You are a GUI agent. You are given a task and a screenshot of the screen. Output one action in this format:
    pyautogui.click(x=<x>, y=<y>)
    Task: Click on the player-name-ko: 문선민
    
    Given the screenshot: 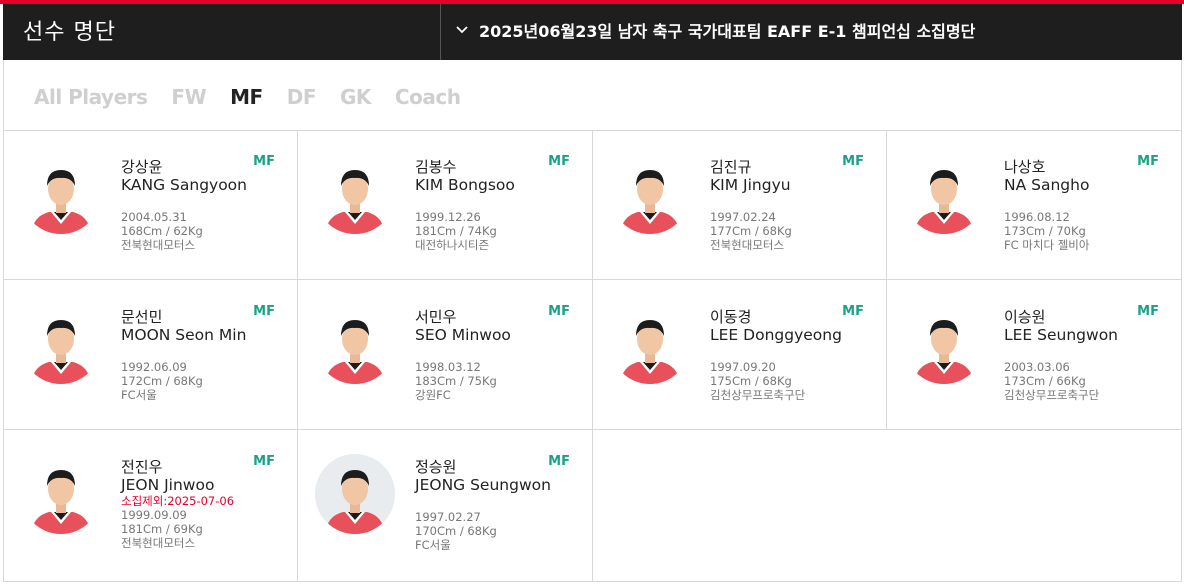 What is the action you would take?
    pyautogui.click(x=141, y=316)
    